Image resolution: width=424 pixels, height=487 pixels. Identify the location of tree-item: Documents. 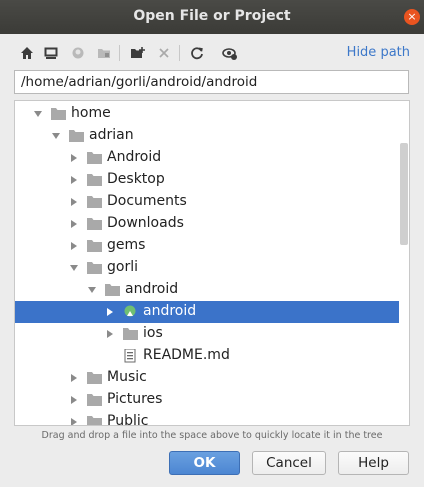
(207, 202).